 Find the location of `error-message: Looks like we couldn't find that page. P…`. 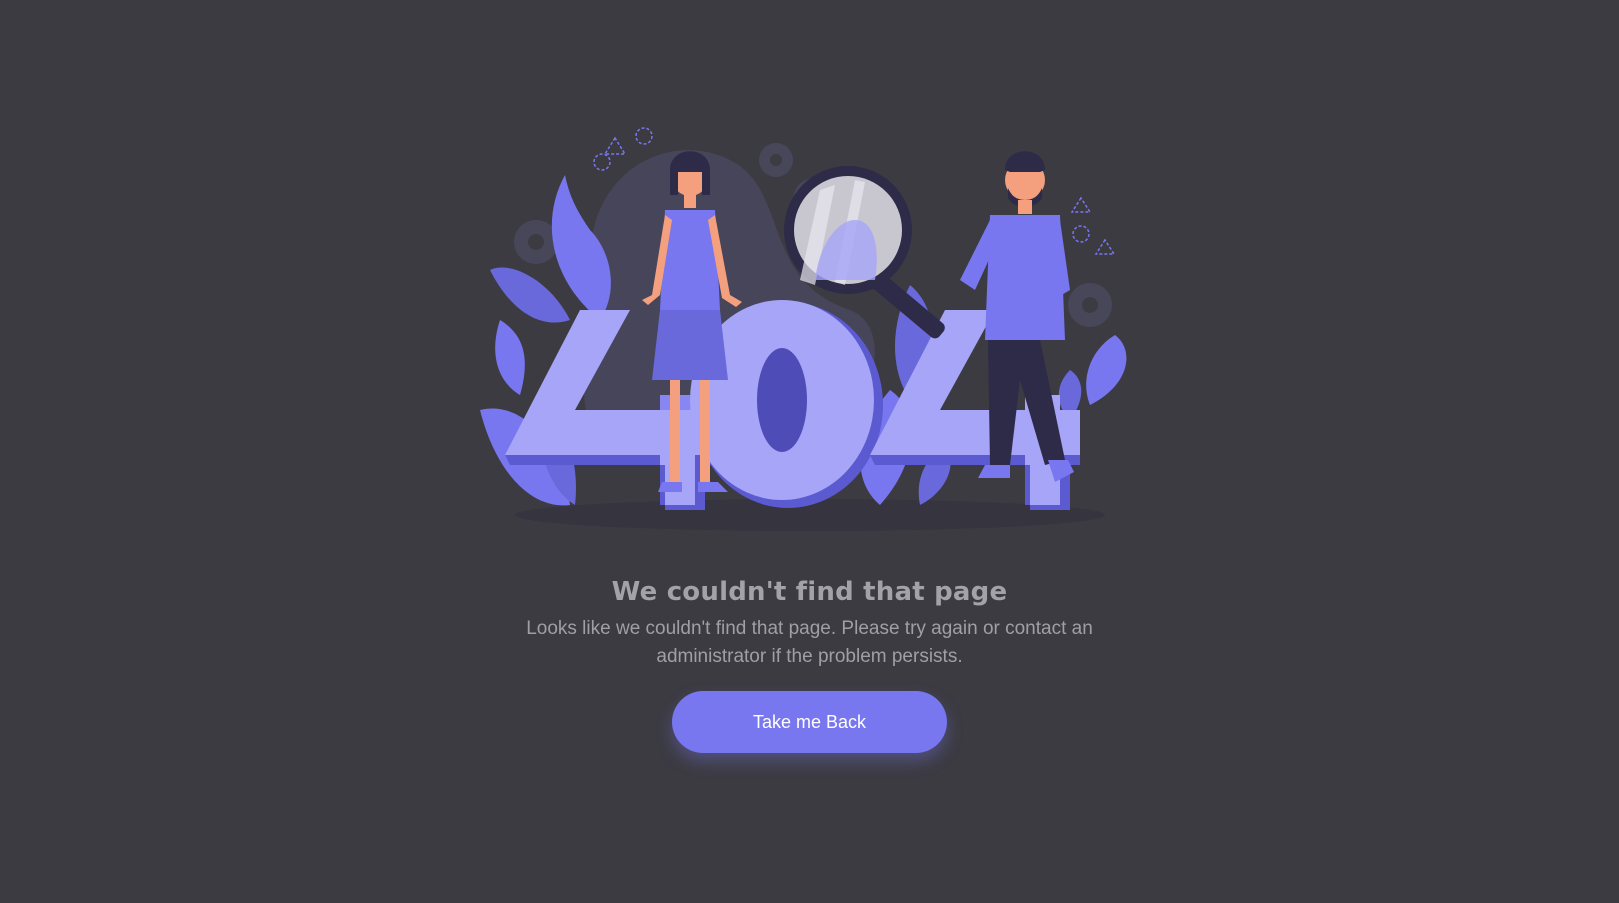

error-message: Looks like we couldn't find that page. P… is located at coordinates (809, 642).